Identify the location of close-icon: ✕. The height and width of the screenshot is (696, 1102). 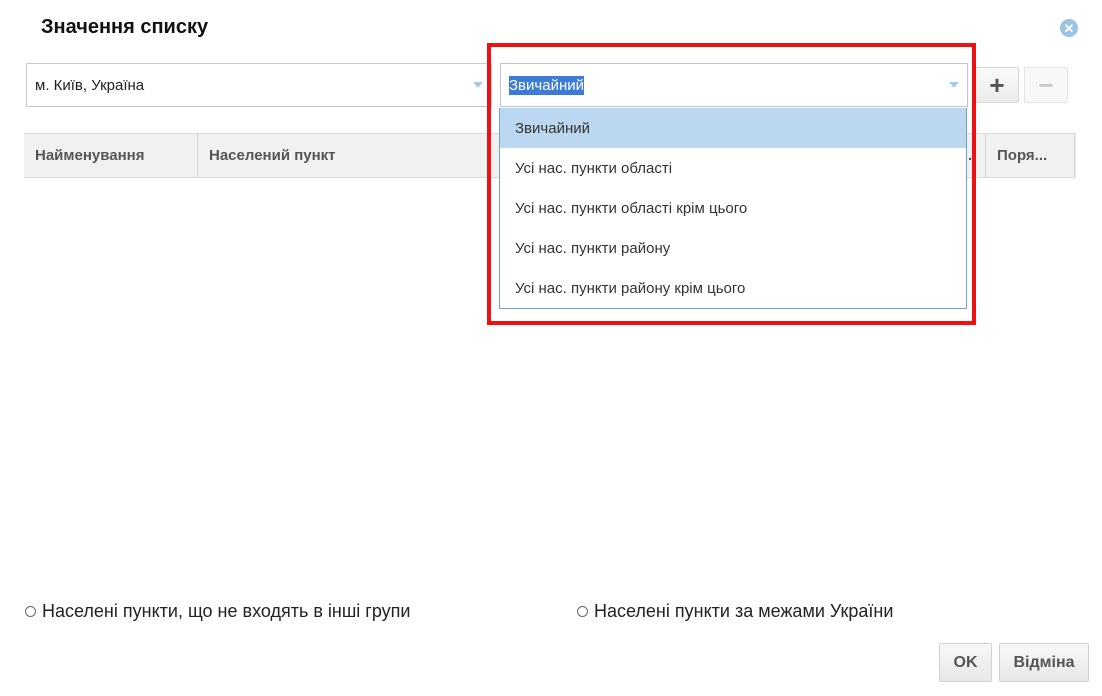
(1069, 28).